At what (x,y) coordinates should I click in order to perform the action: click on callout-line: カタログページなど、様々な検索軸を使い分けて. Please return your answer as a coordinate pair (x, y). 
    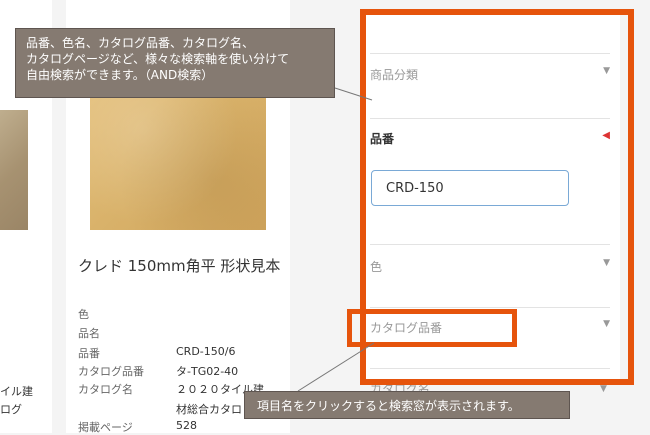
    Looking at the image, I should click on (158, 59).